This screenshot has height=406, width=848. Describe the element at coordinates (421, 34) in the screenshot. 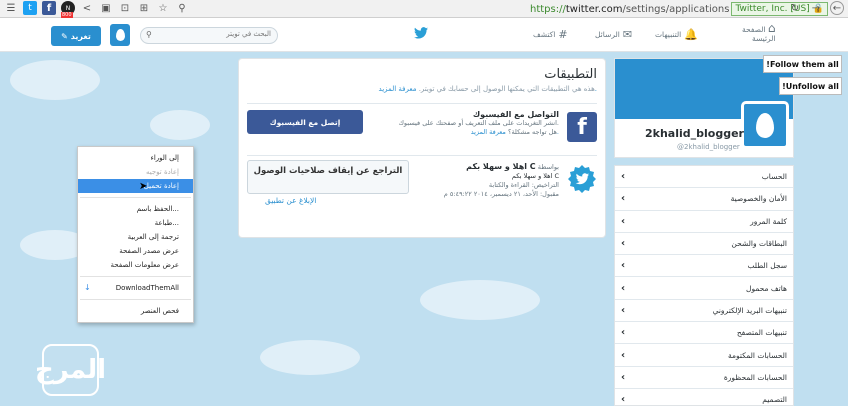

I see `twitter-logo-icon` at that location.